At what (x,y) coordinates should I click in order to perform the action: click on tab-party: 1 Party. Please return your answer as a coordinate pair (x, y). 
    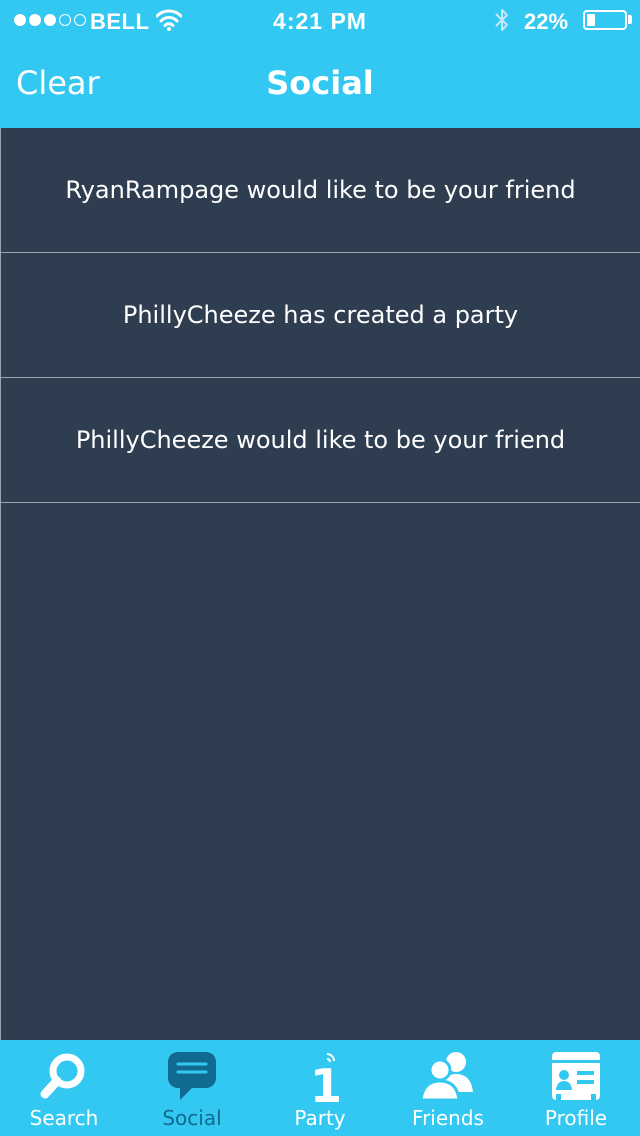
    Looking at the image, I should click on (320, 1088).